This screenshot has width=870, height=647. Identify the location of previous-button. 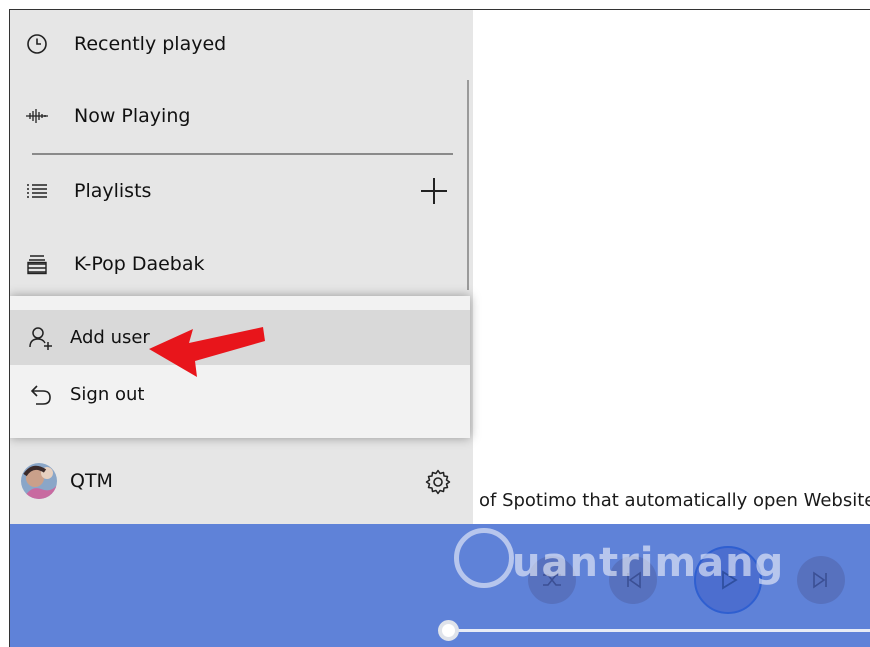
(633, 580).